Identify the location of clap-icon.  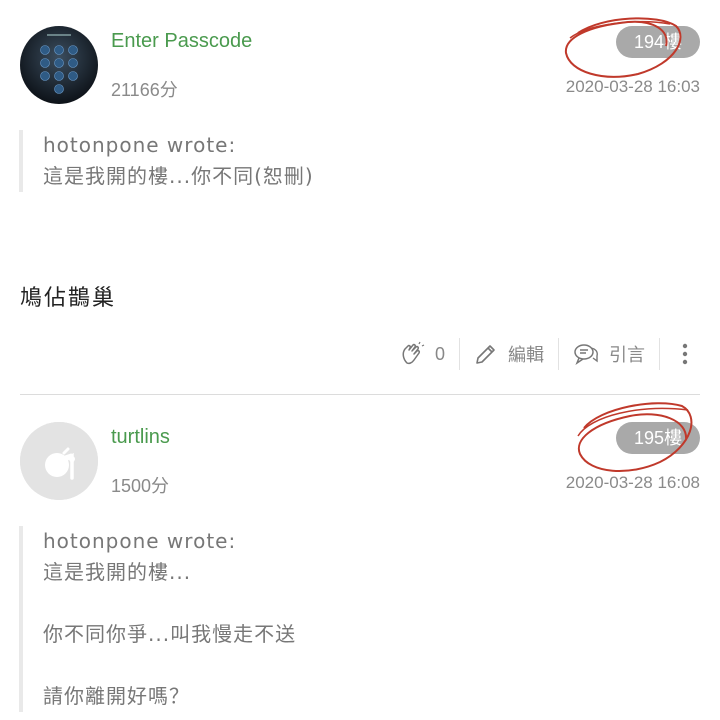
(413, 353).